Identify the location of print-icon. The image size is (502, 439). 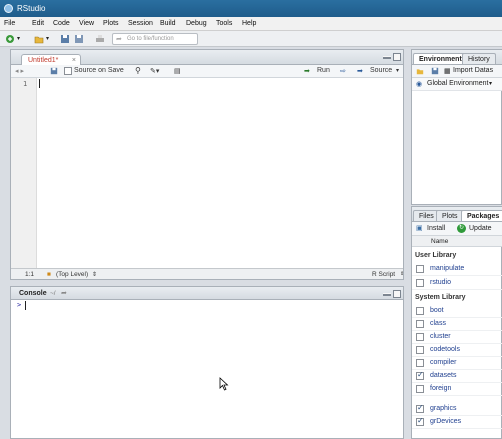
(100, 39).